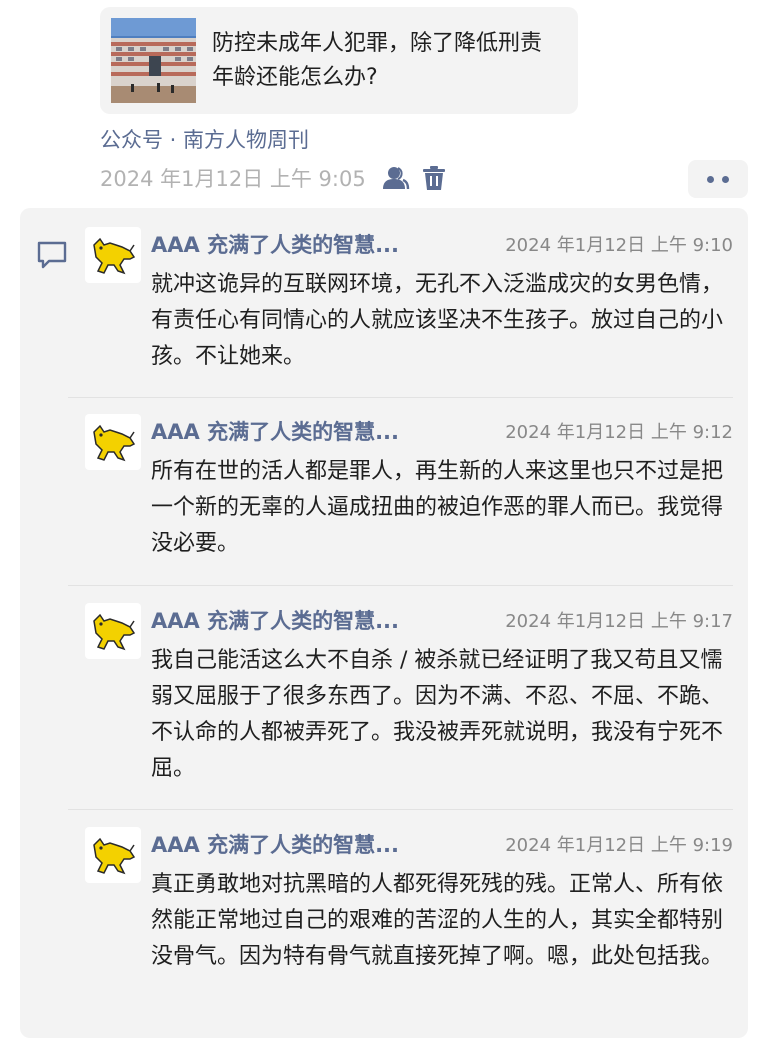 The image size is (768, 1038). Describe the element at coordinates (204, 139) in the screenshot. I see `article-source: 公众号 · 南方人物周刊` at that location.